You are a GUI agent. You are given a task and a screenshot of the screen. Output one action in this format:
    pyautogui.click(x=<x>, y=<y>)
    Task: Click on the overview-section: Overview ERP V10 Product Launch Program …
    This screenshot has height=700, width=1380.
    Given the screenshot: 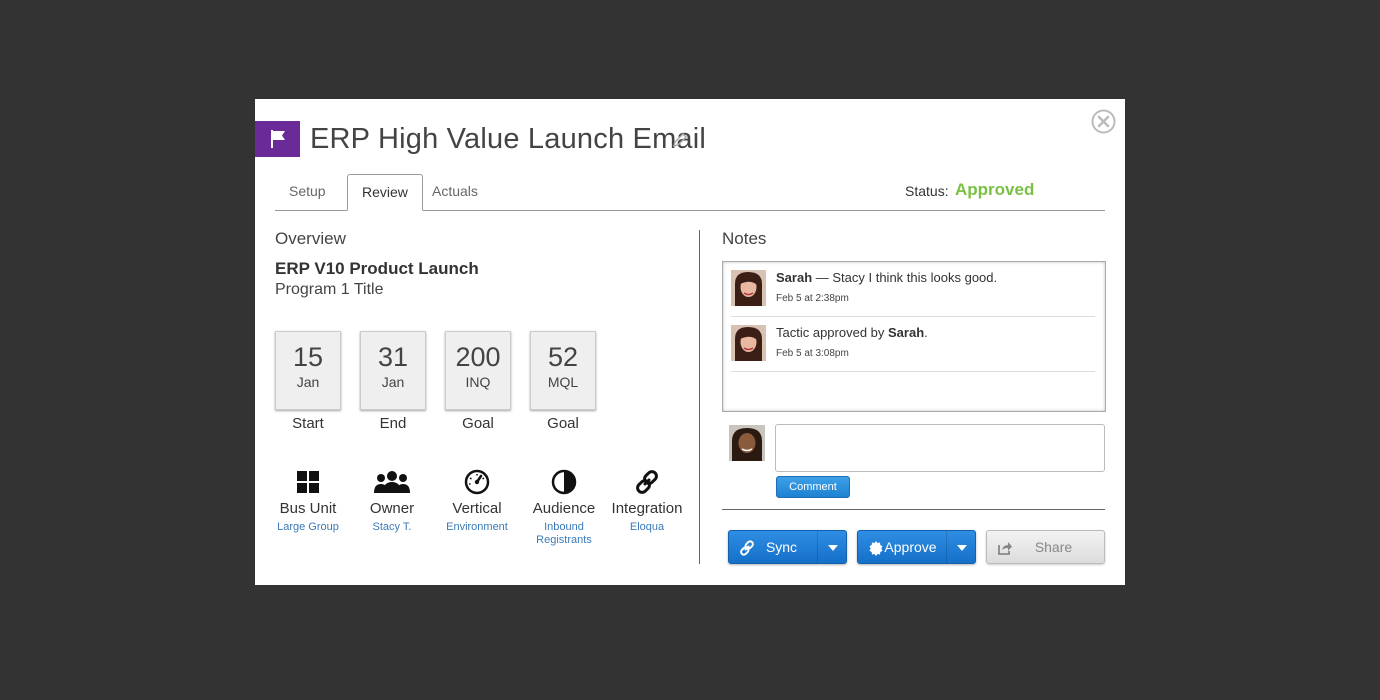 What is the action you would take?
    pyautogui.click(x=485, y=387)
    